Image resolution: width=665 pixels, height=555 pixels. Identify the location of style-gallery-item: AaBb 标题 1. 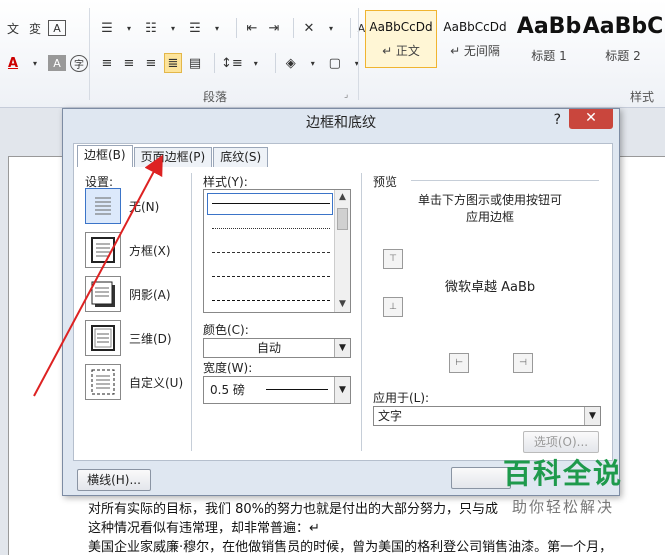
(549, 39).